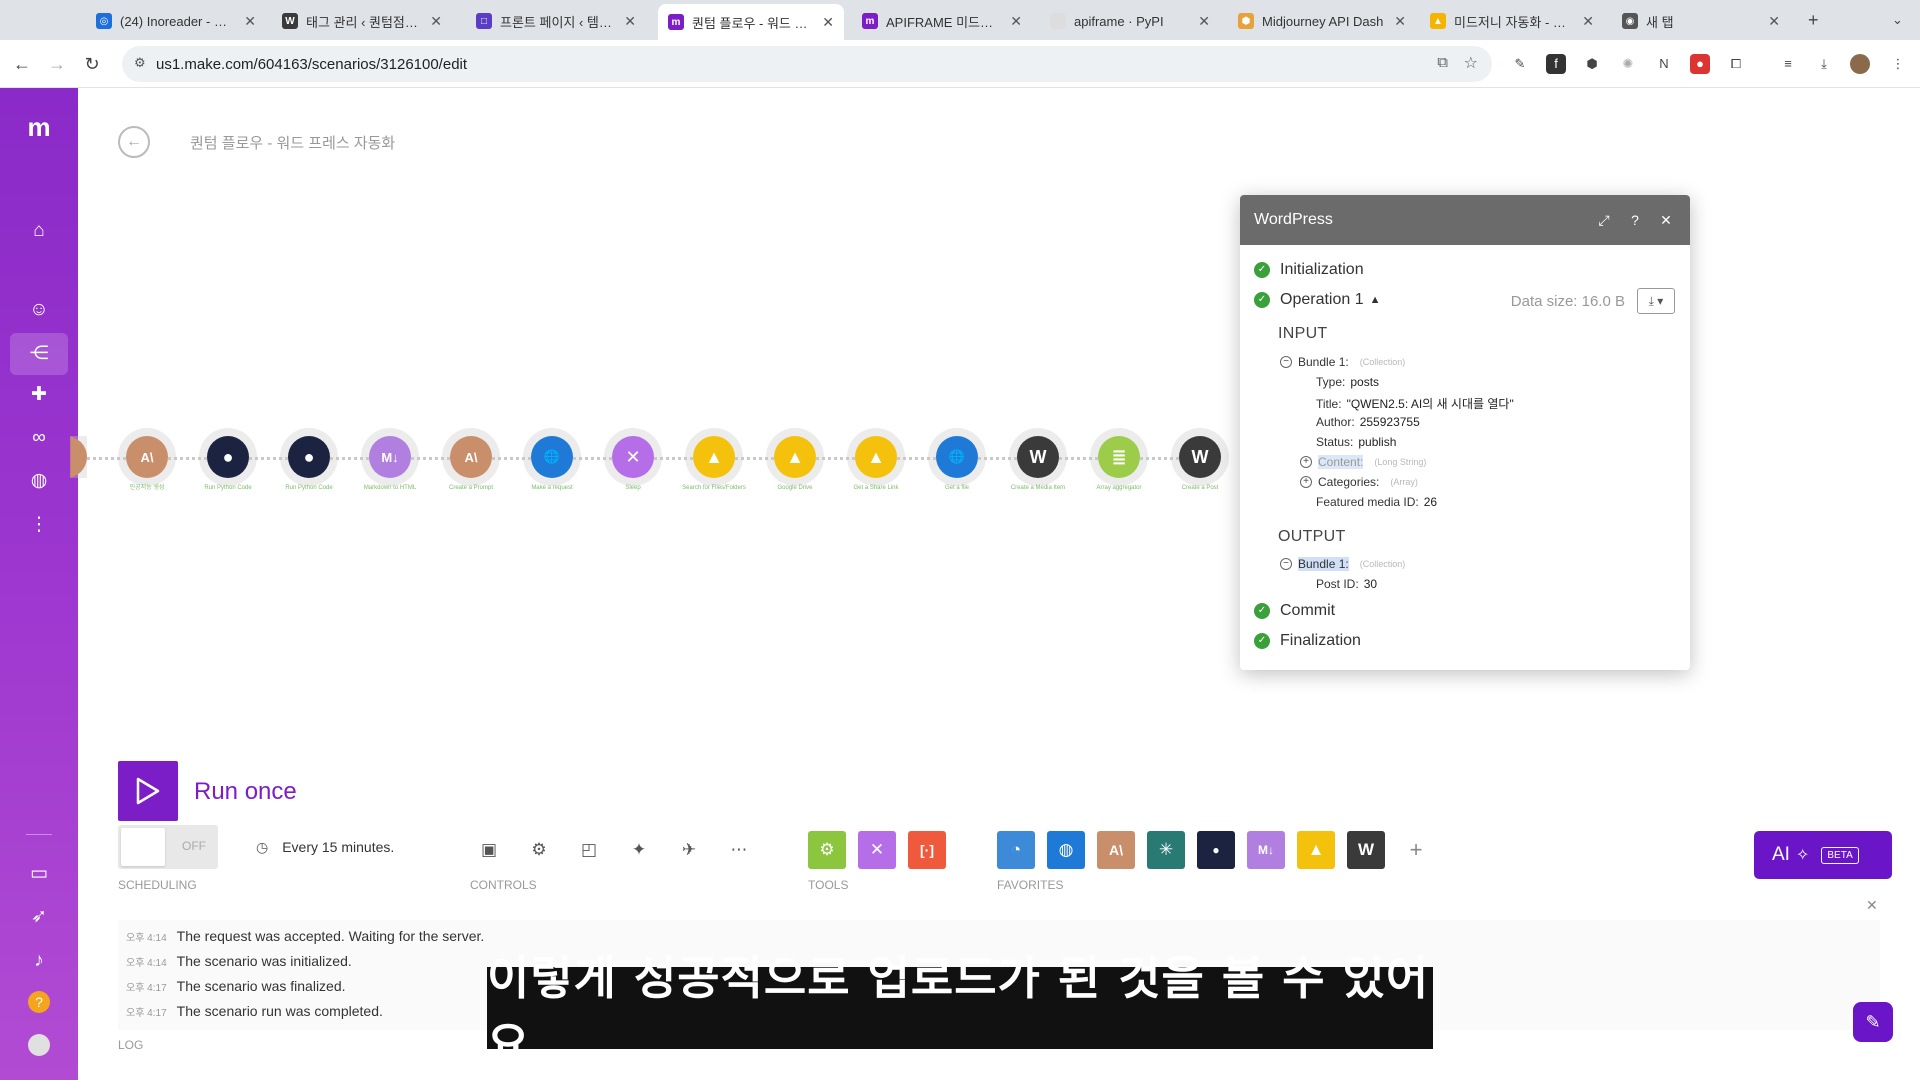 This screenshot has width=1920, height=1080. I want to click on team-icon: ☺, so click(39, 310).